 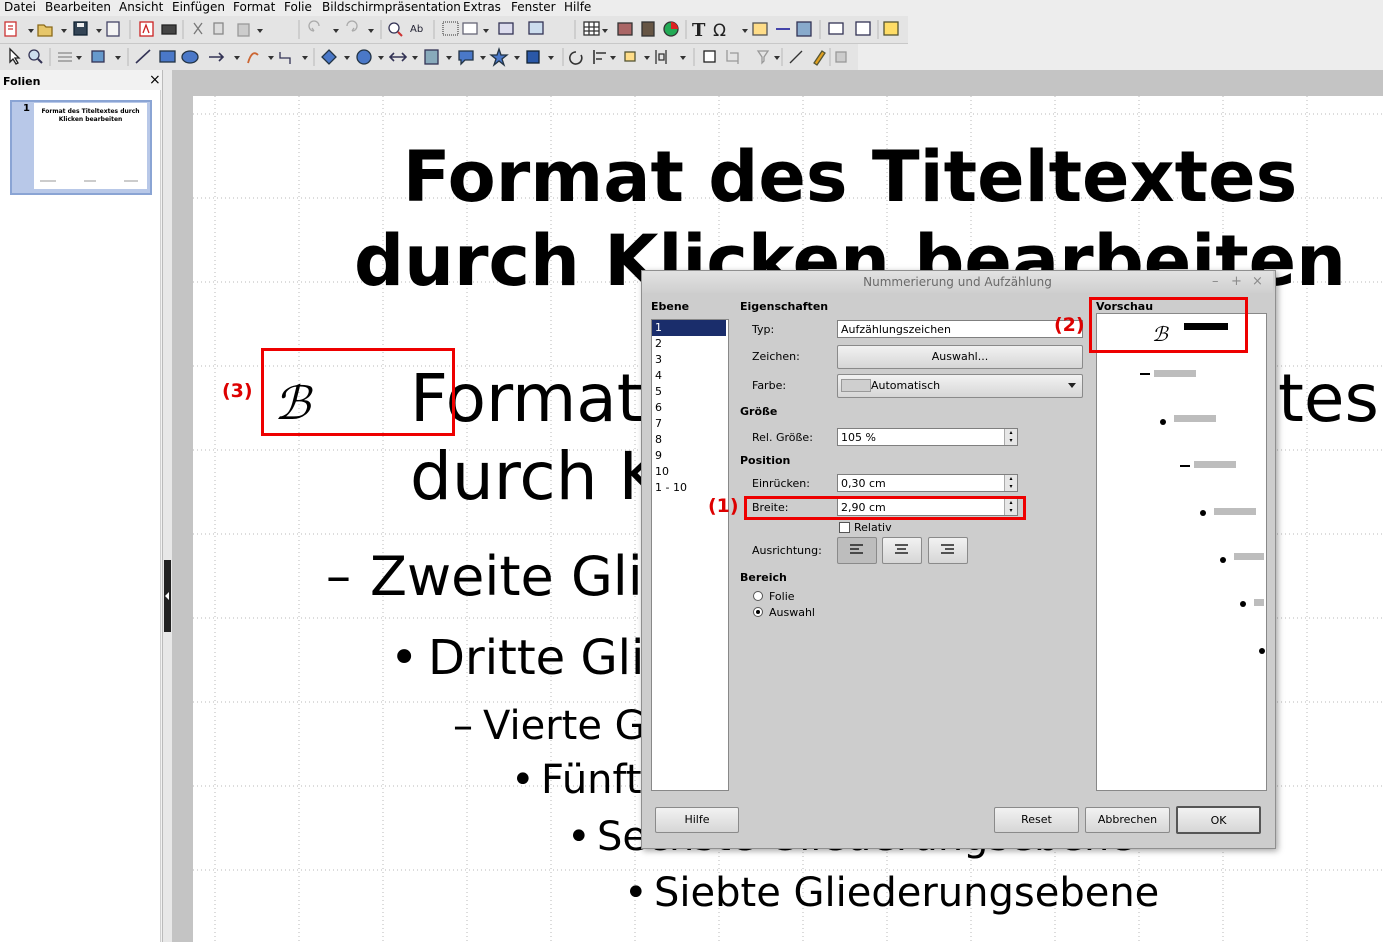 I want to click on indent-input: 0,30 cm, so click(x=927, y=483).